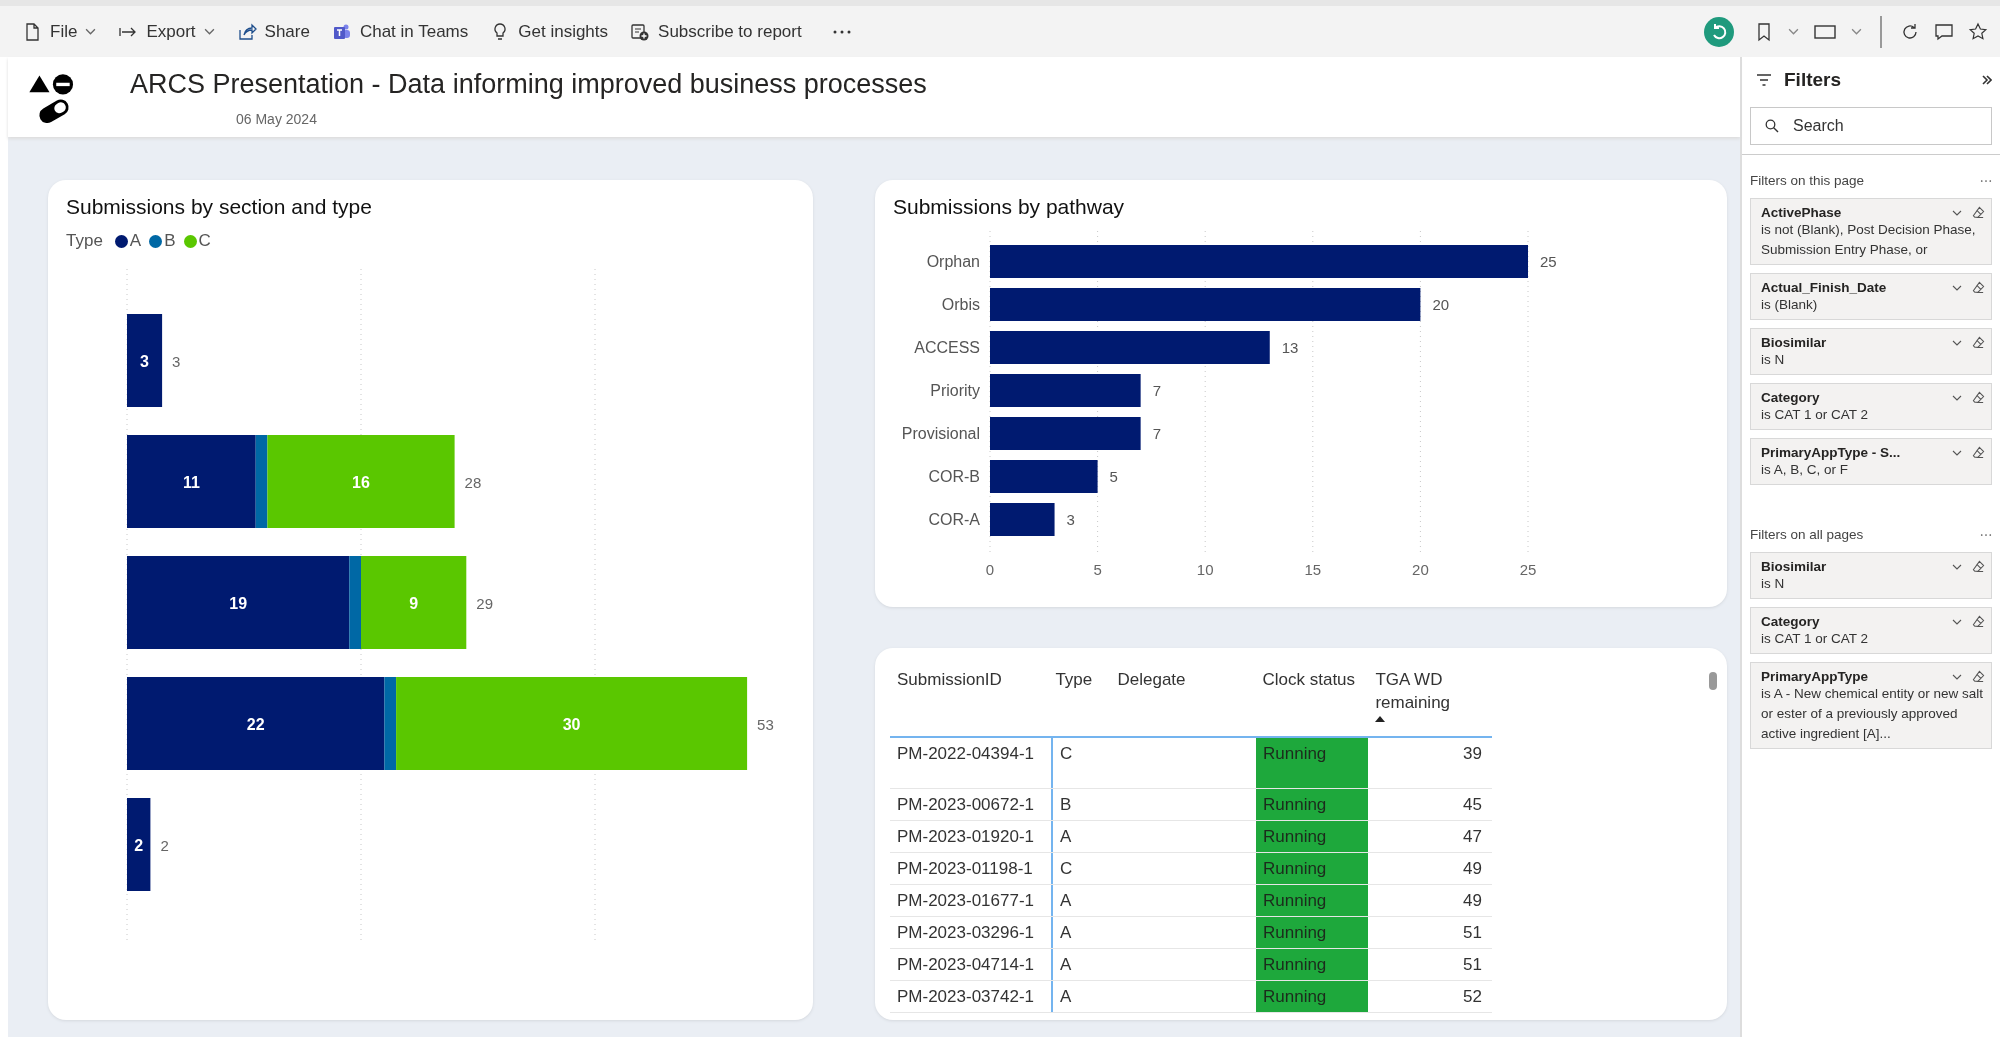  What do you see at coordinates (971, 763) in the screenshot?
I see `table-cell: PM-2022-04394-1` at bounding box center [971, 763].